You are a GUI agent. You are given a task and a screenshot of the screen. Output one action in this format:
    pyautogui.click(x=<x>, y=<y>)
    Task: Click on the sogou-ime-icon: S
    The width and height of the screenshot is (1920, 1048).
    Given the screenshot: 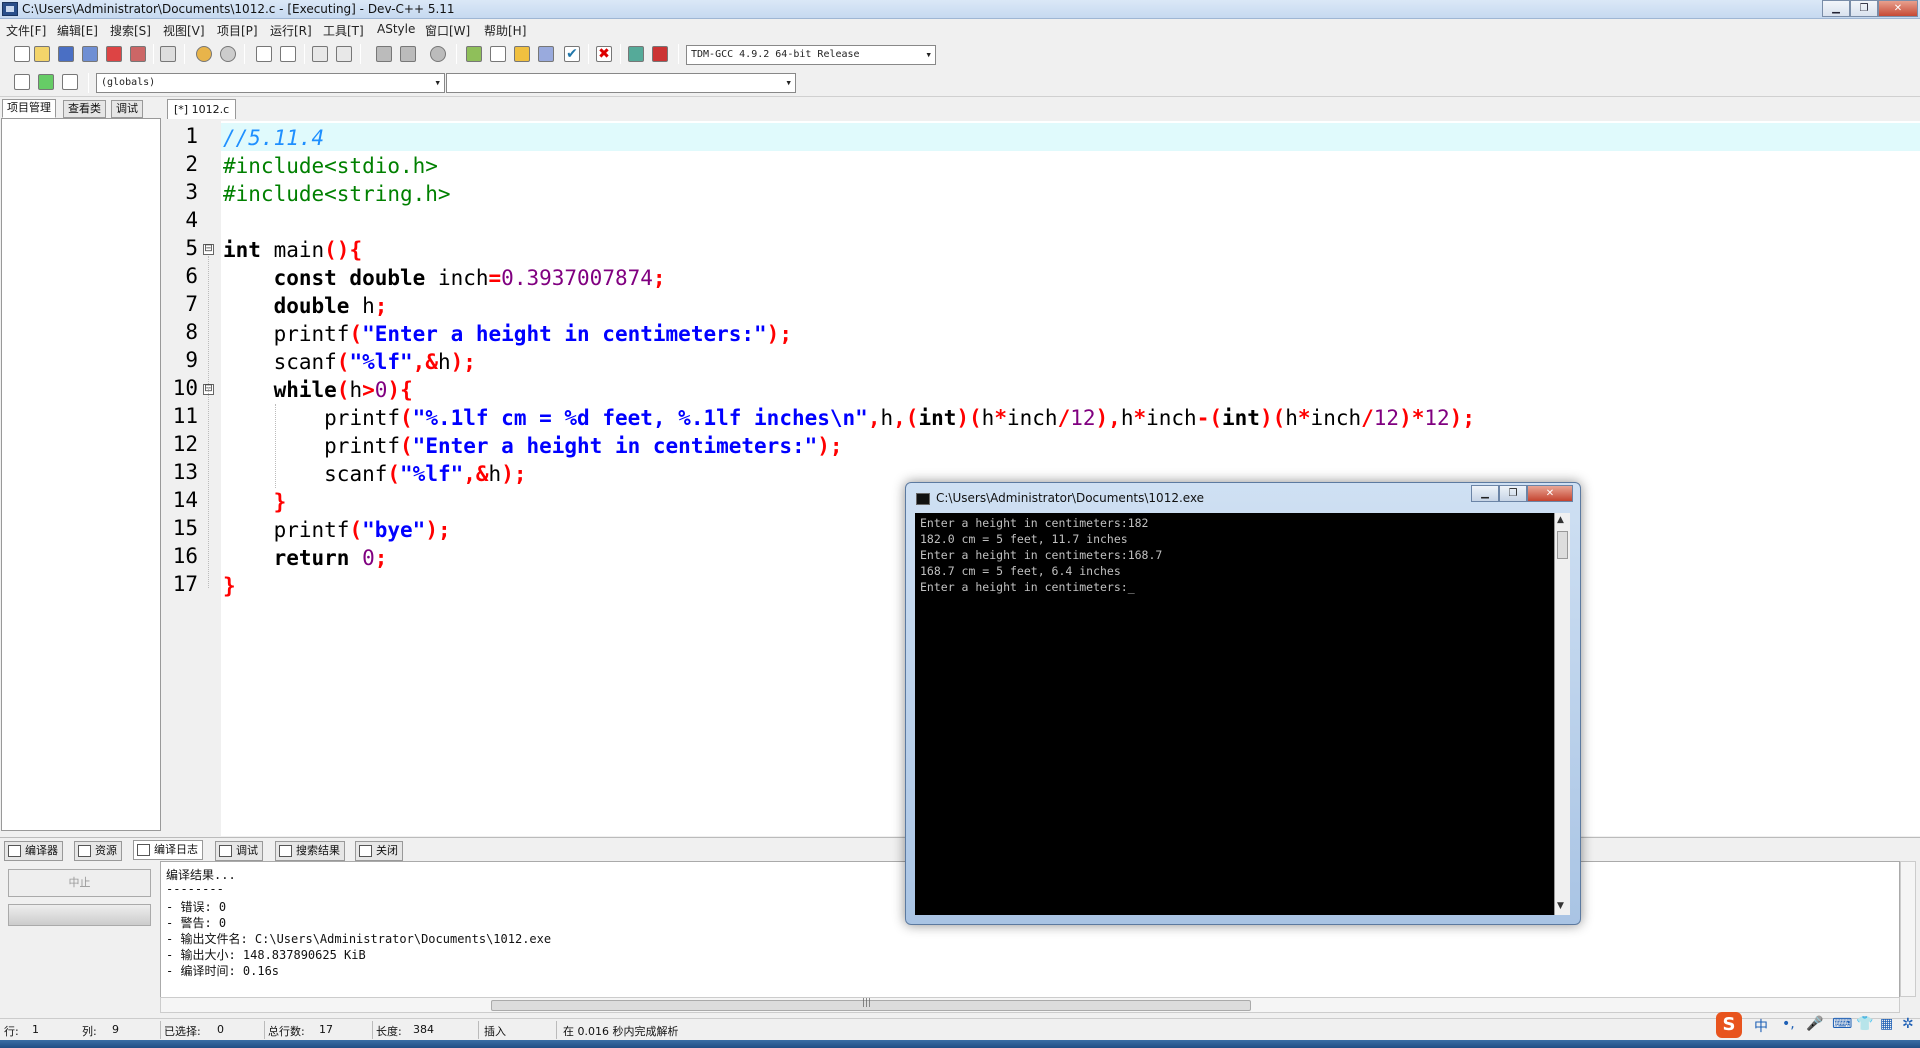 What is the action you would take?
    pyautogui.click(x=1729, y=1025)
    